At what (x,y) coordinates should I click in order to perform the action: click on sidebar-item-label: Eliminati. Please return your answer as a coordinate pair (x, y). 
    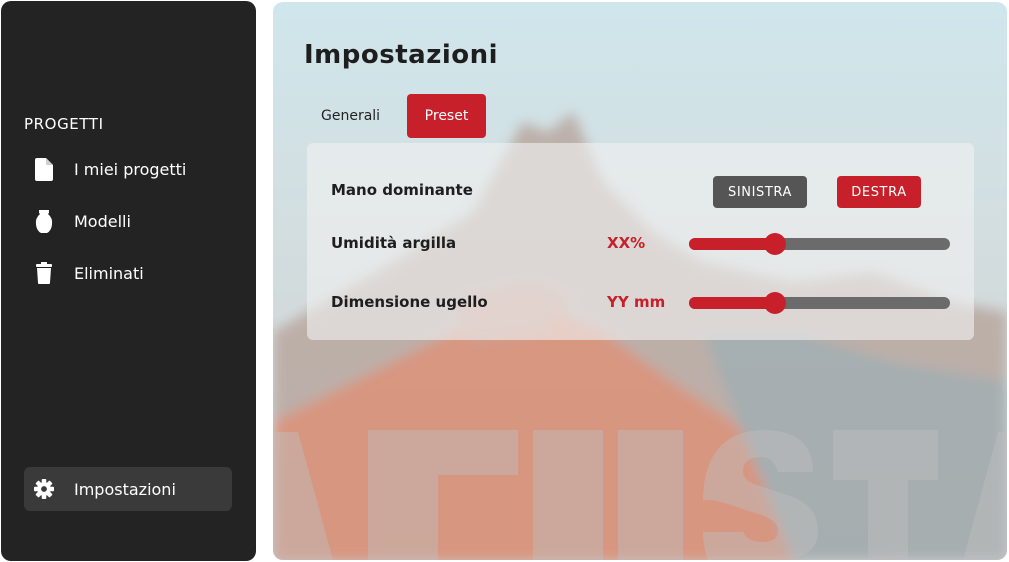
    Looking at the image, I should click on (109, 273).